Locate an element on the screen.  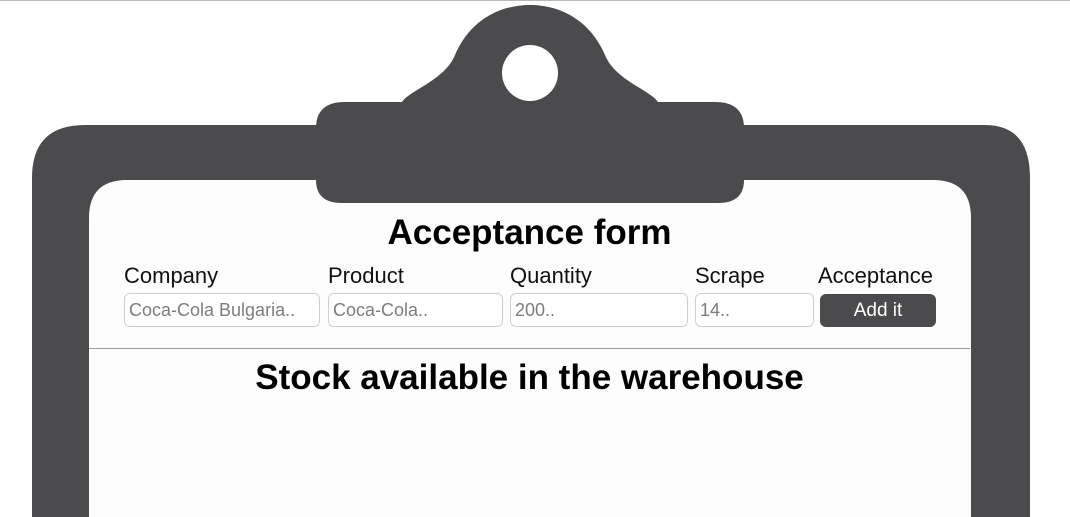
stock-title: Stock available in the warehouse is located at coordinates (529, 377).